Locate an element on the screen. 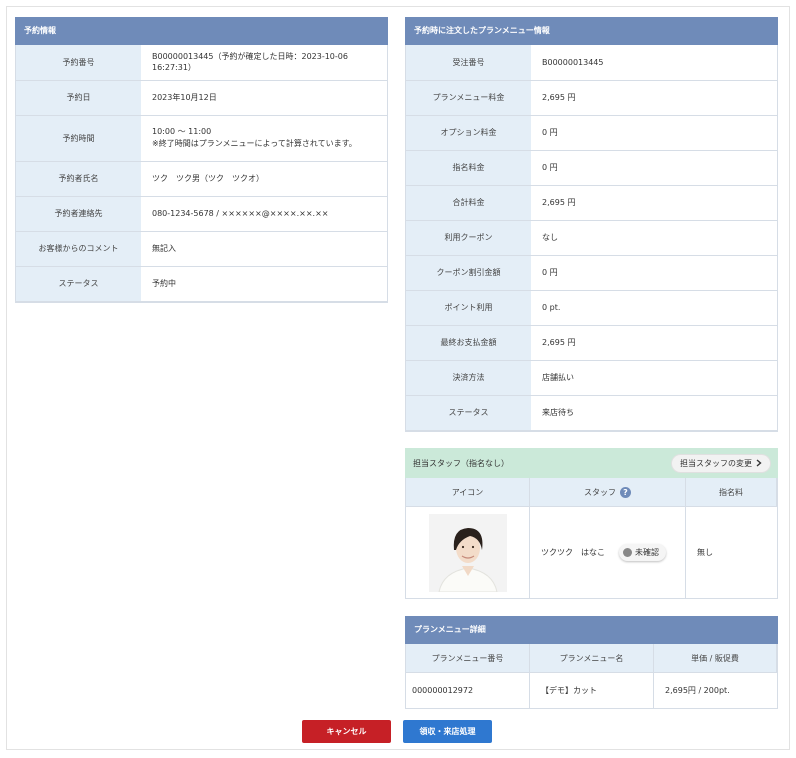 The image size is (796, 758). table-row: 利用クーポン なし is located at coordinates (591, 238).